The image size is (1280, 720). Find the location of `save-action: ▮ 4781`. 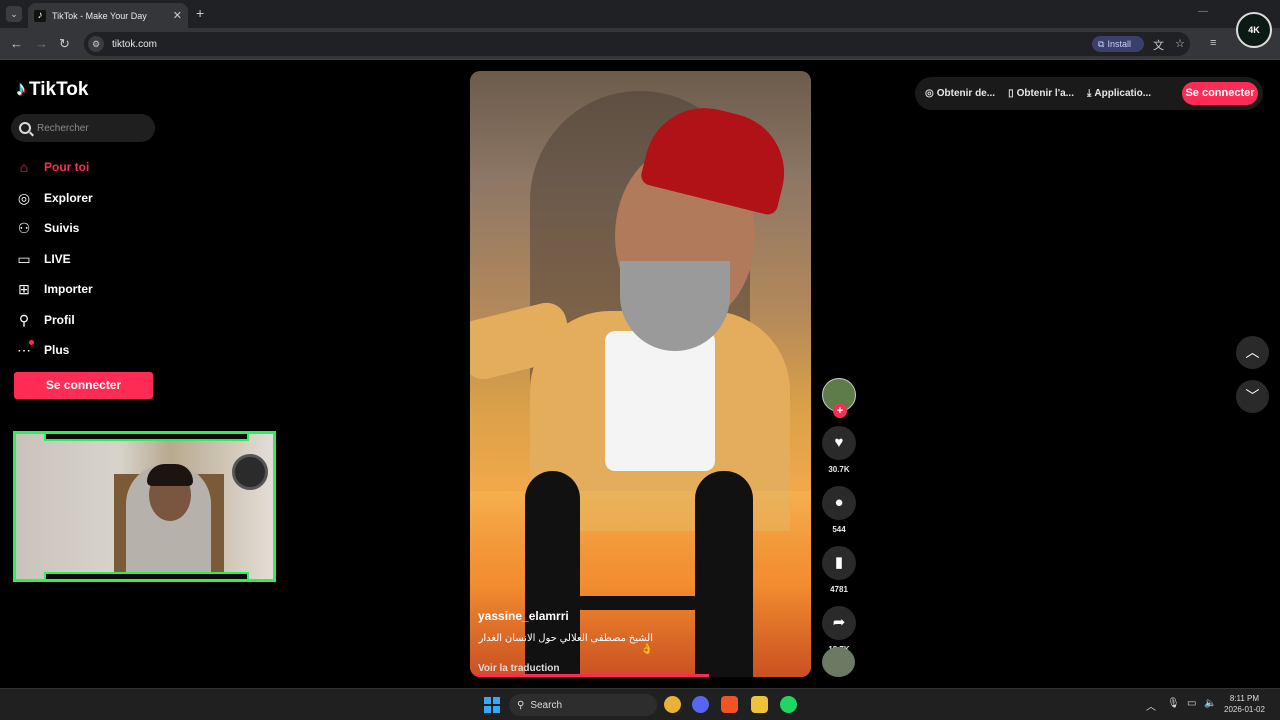

save-action: ▮ 4781 is located at coordinates (839, 570).